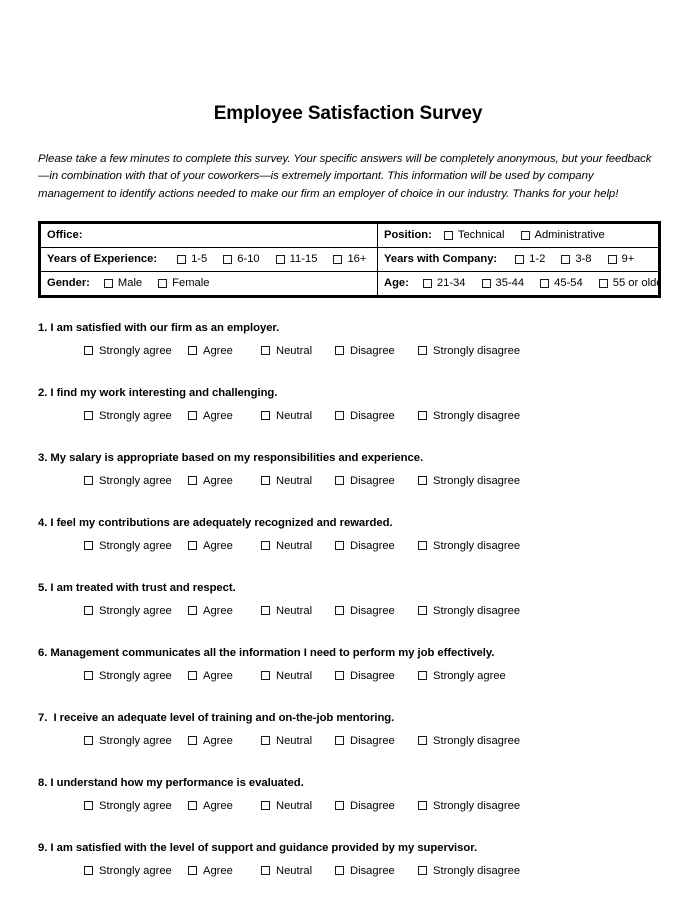  I want to click on age-option-45-54: 45-54, so click(561, 283).